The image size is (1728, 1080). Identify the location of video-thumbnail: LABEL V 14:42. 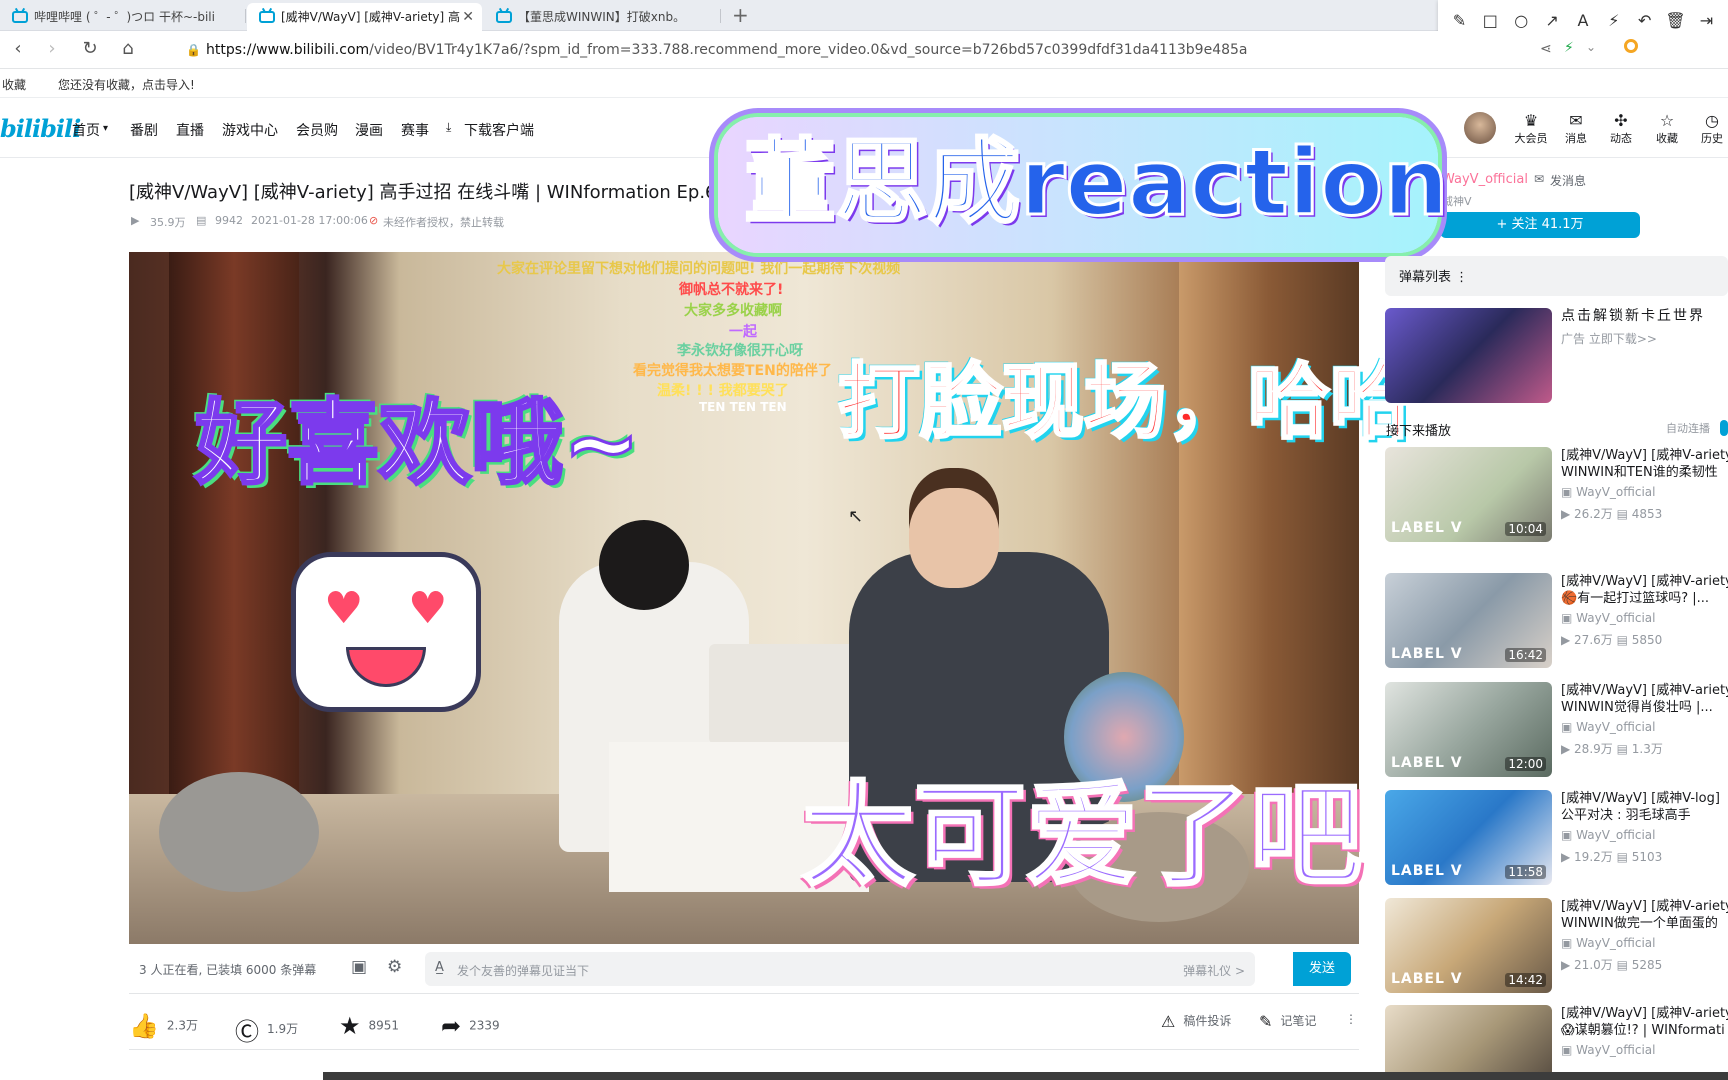
(1468, 945).